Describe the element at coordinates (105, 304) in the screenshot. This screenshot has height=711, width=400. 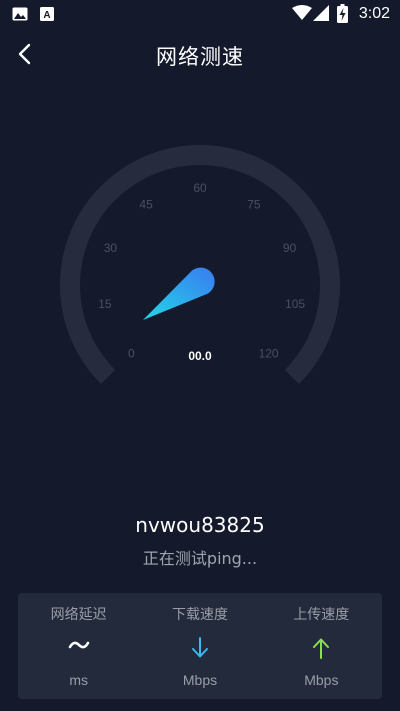
I see `gauge-tick-label: 15` at that location.